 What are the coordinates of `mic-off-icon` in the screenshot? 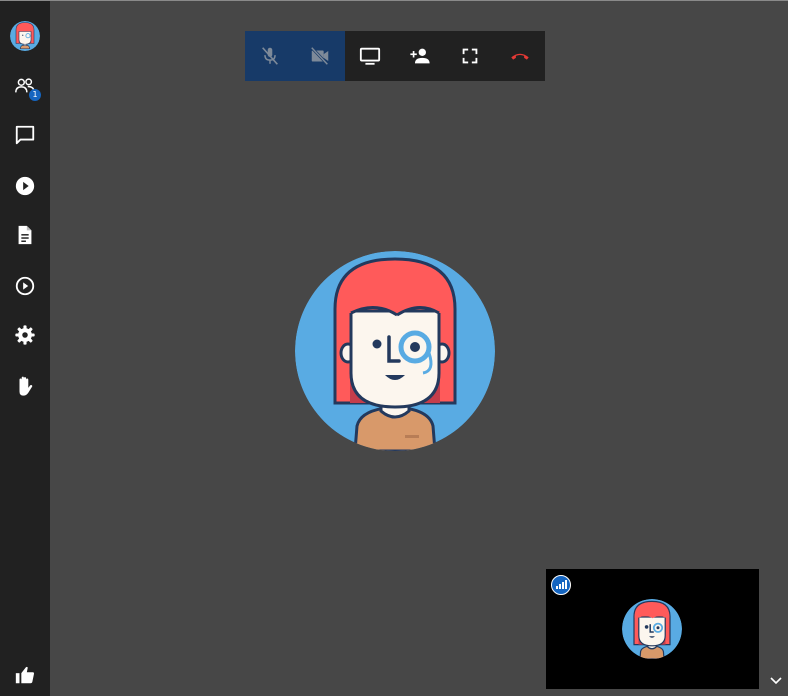 It's located at (270, 56).